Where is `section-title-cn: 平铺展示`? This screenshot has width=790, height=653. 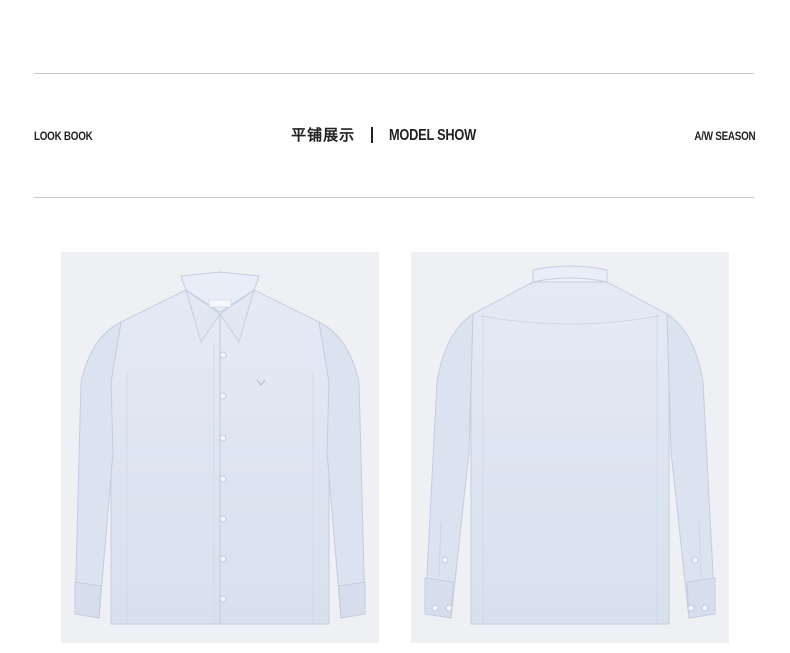
section-title-cn: 平铺展示 is located at coordinates (323, 135).